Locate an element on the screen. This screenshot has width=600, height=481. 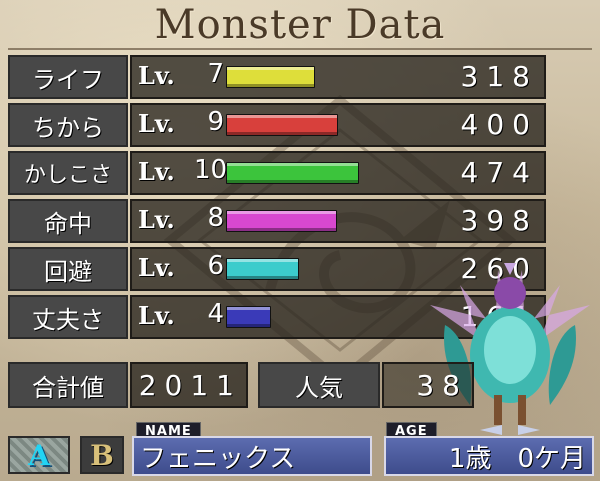
stat-label: 命中 is located at coordinates (68, 221).